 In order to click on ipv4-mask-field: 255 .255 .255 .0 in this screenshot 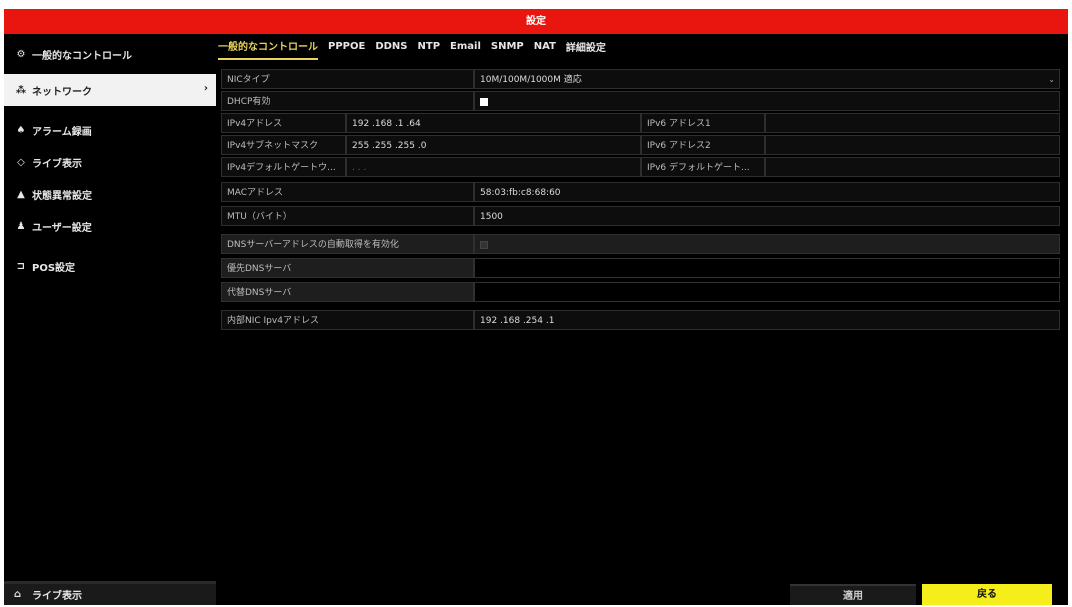, I will do `click(493, 145)`.